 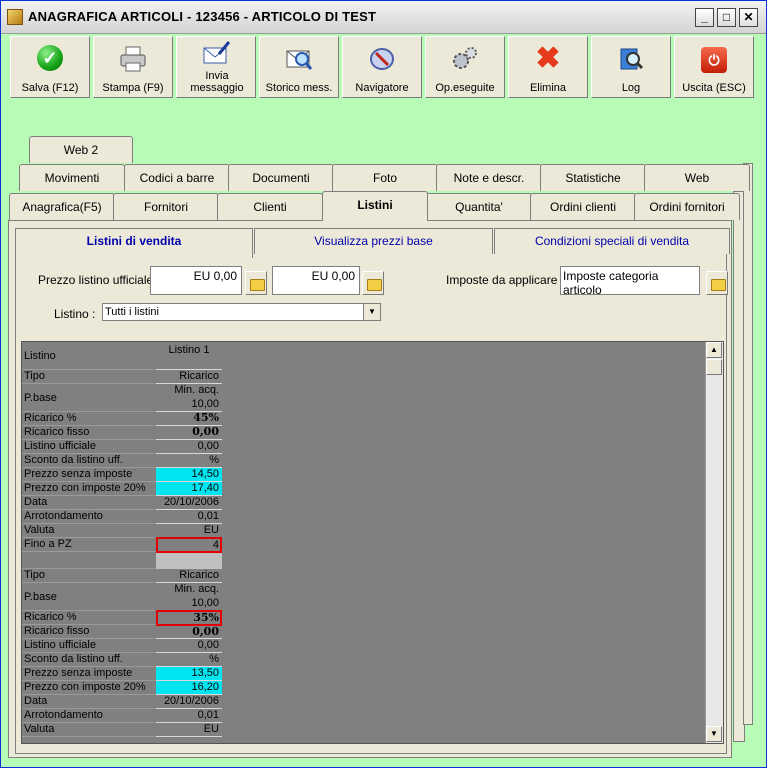 What do you see at coordinates (382, 67) in the screenshot?
I see `navigator-button: Navigatore` at bounding box center [382, 67].